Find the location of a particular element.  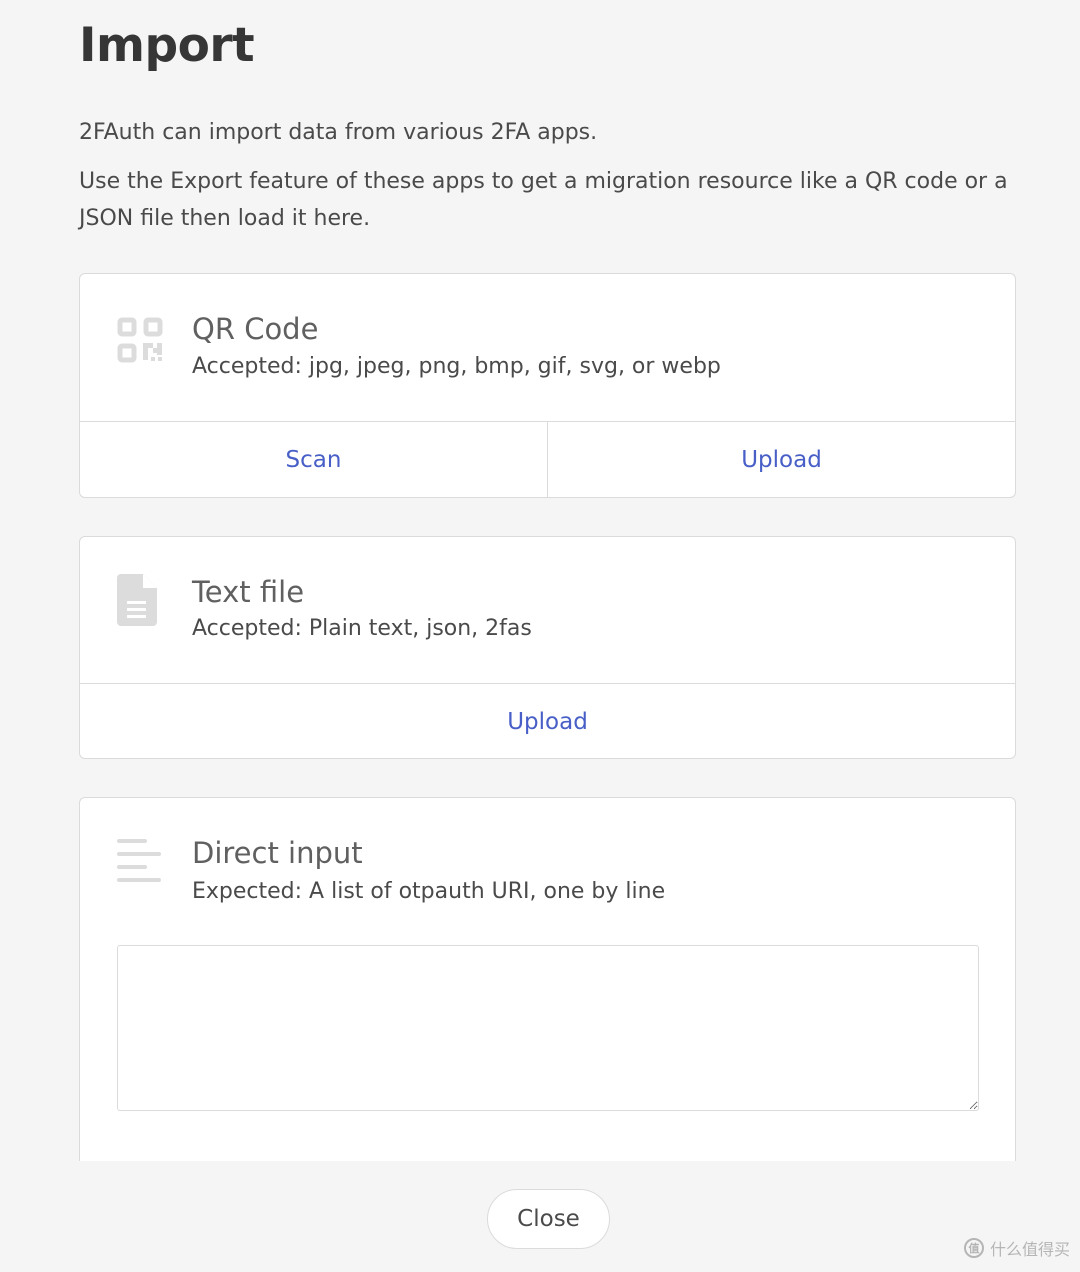

close-button: Close is located at coordinates (548, 1219).